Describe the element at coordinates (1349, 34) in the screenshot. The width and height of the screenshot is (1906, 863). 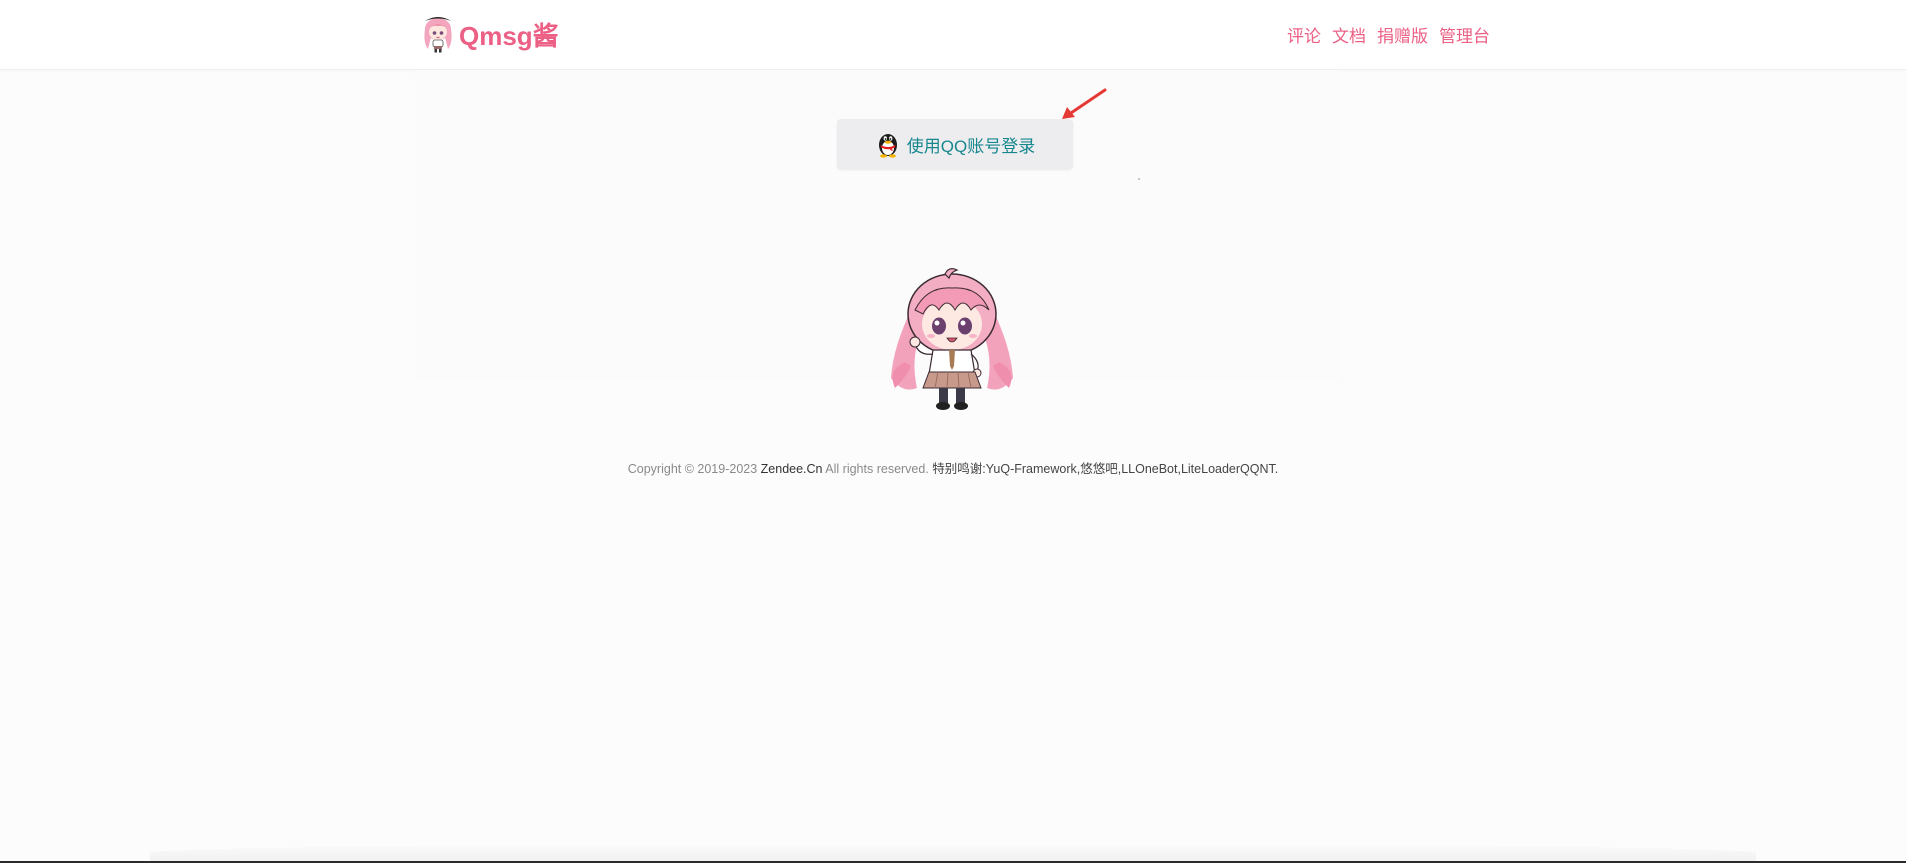
I see `nav-link-docs: 文档` at that location.